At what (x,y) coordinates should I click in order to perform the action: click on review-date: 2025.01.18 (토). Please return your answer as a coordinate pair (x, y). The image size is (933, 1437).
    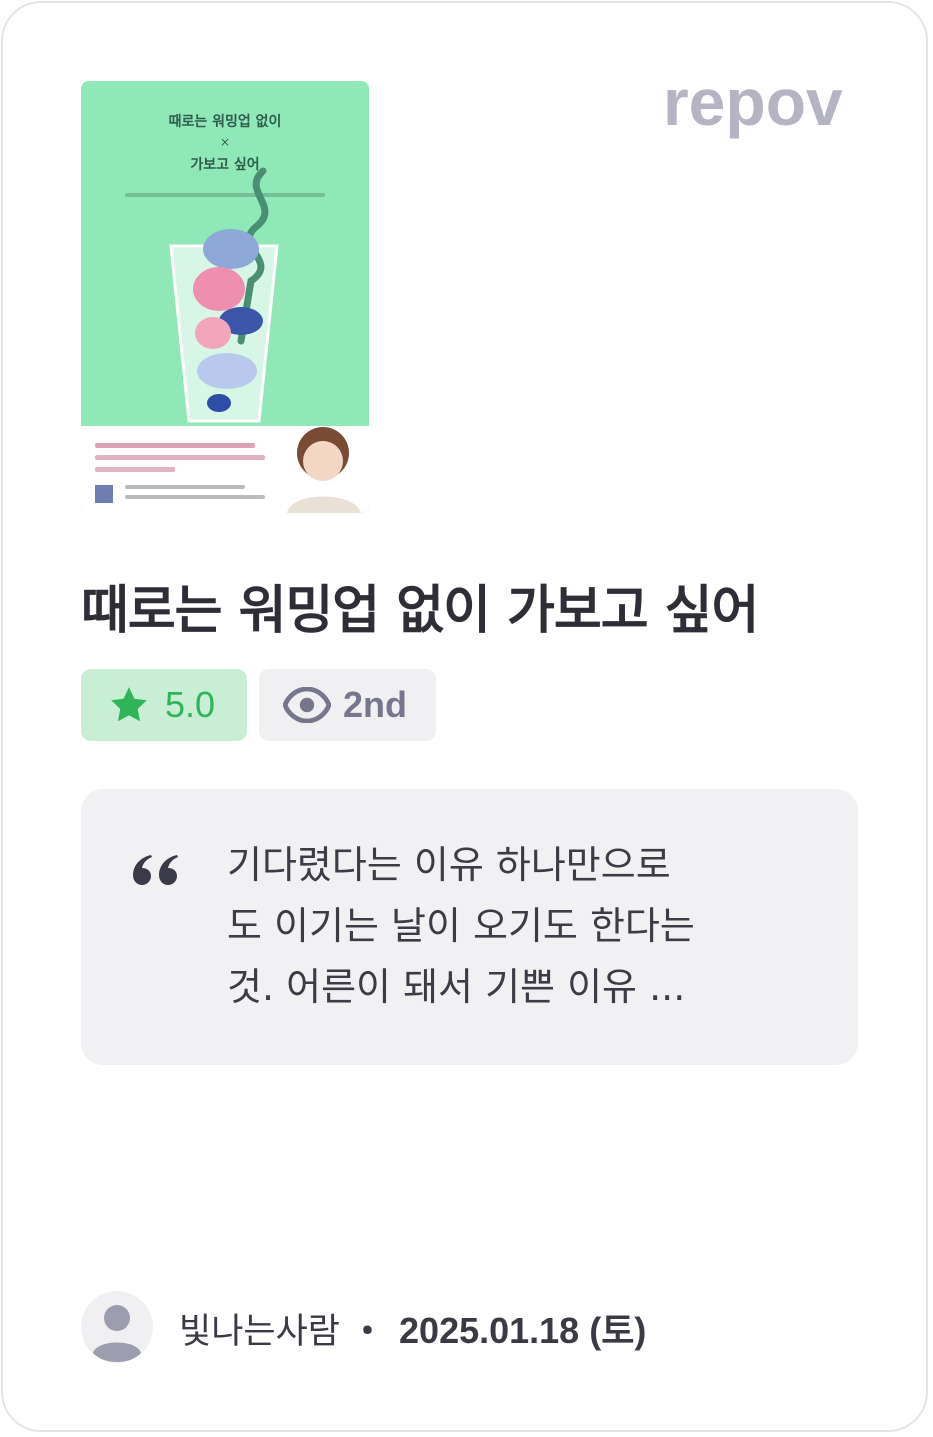
    Looking at the image, I should click on (523, 1330).